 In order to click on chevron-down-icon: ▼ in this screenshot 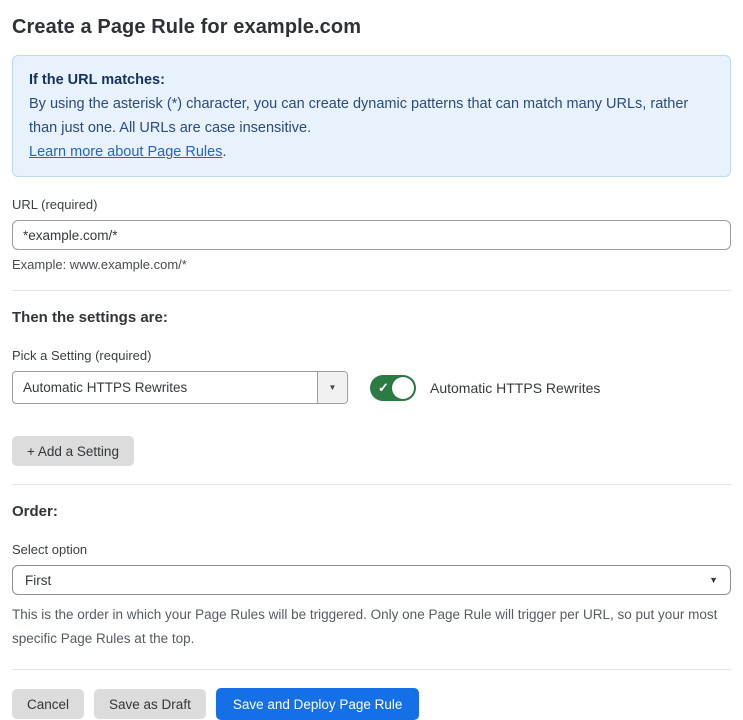, I will do `click(332, 387)`.